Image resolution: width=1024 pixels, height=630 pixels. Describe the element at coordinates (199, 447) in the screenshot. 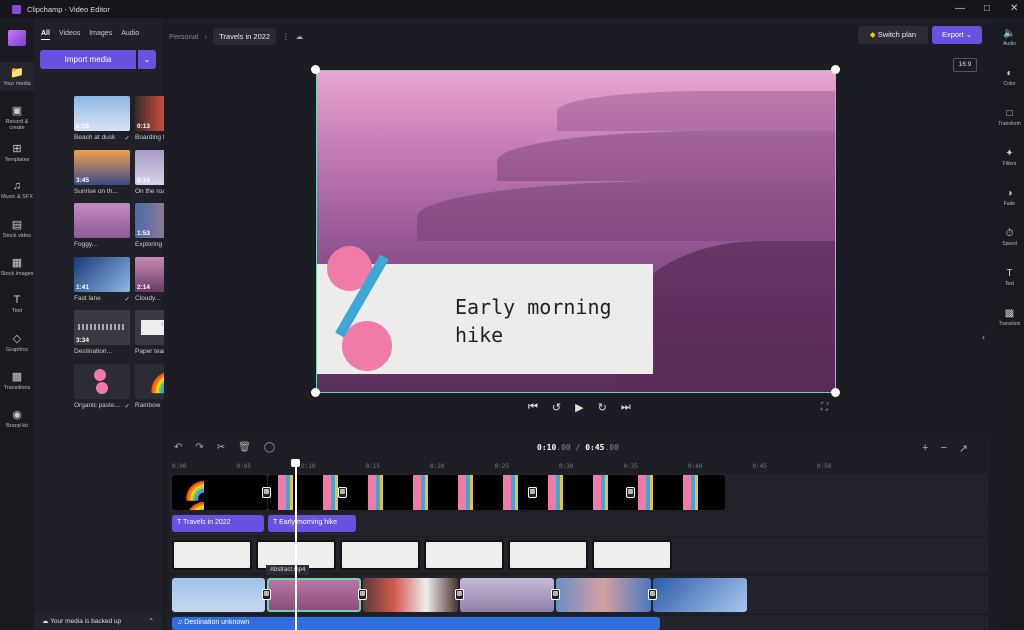

I see `redo-icon: ↷` at that location.